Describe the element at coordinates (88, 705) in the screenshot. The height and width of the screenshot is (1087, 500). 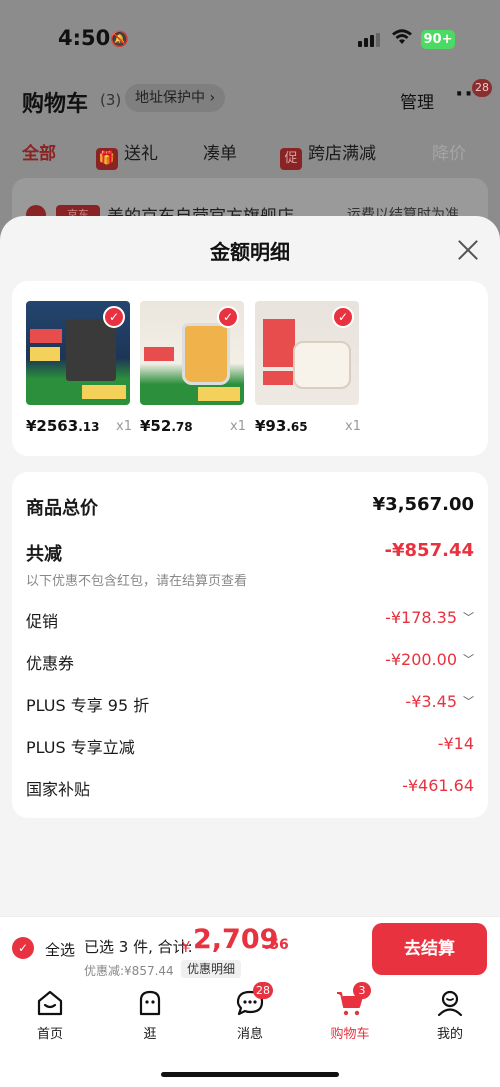
I see `discount-label: PLUS 专享 95 折` at that location.